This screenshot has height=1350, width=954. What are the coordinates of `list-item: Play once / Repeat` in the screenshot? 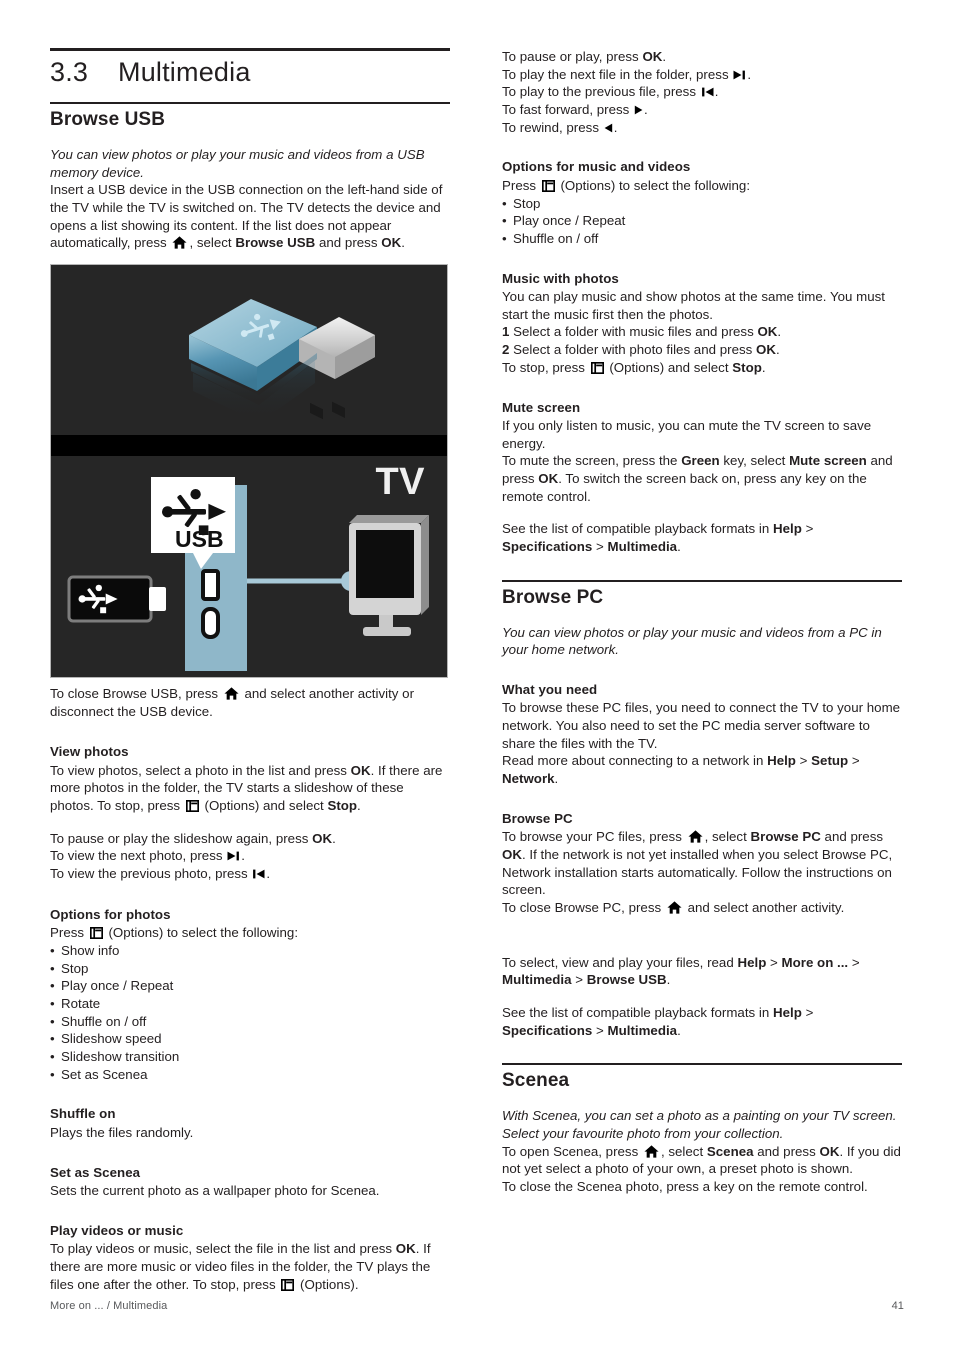 It's located at (702, 221).